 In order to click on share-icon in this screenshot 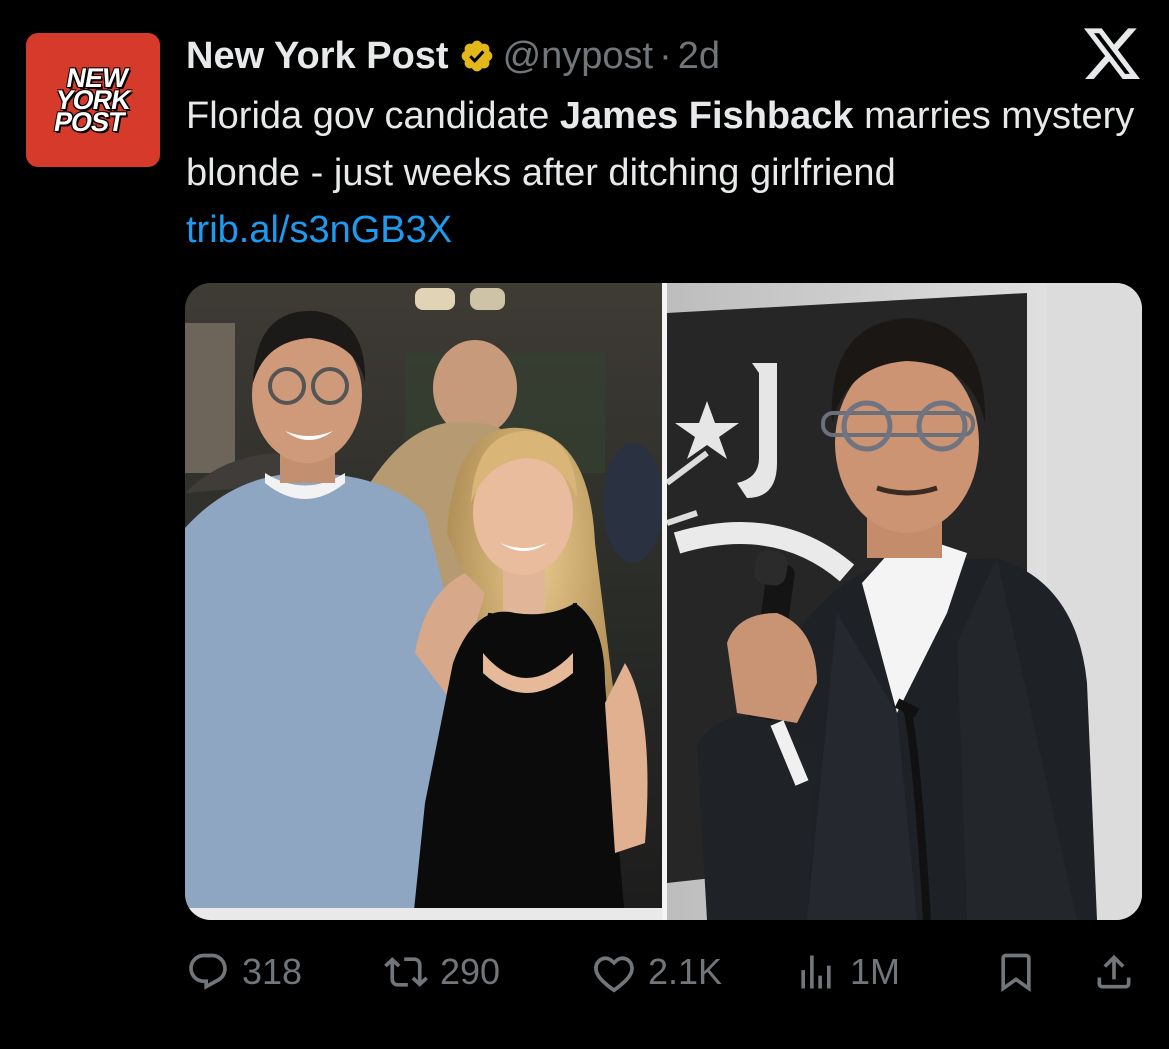, I will do `click(1114, 971)`.